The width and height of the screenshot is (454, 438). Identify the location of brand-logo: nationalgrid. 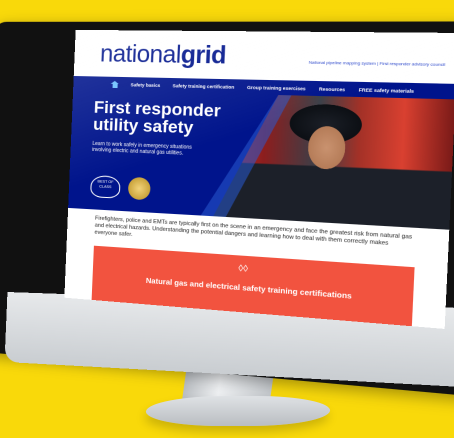
(163, 55).